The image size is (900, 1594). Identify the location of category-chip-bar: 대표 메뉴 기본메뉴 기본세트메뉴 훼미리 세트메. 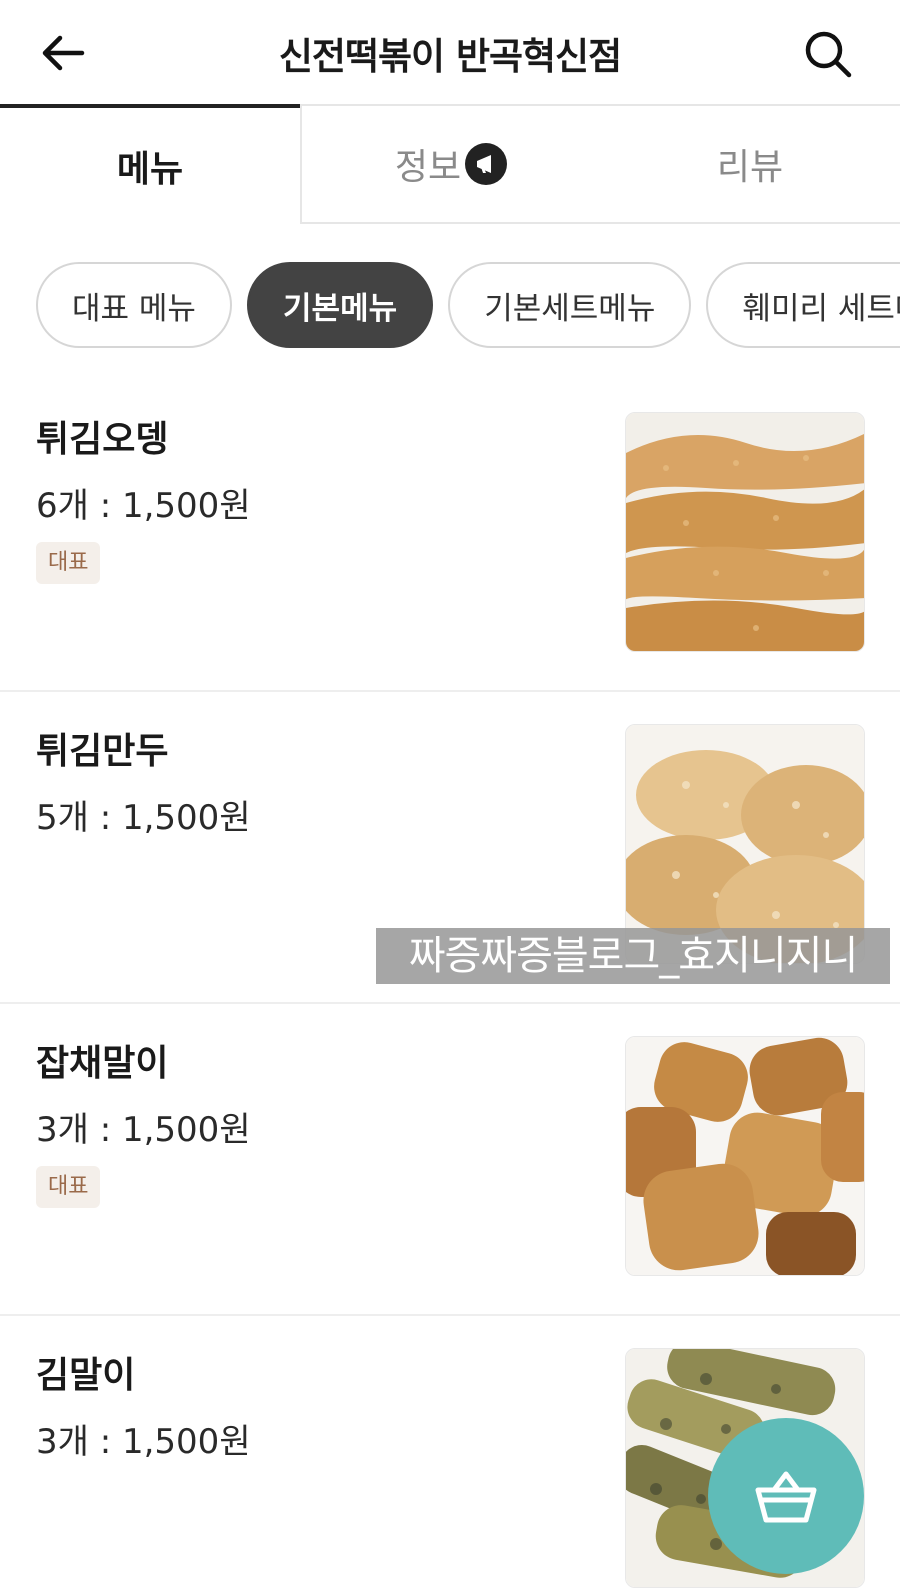
(468, 305).